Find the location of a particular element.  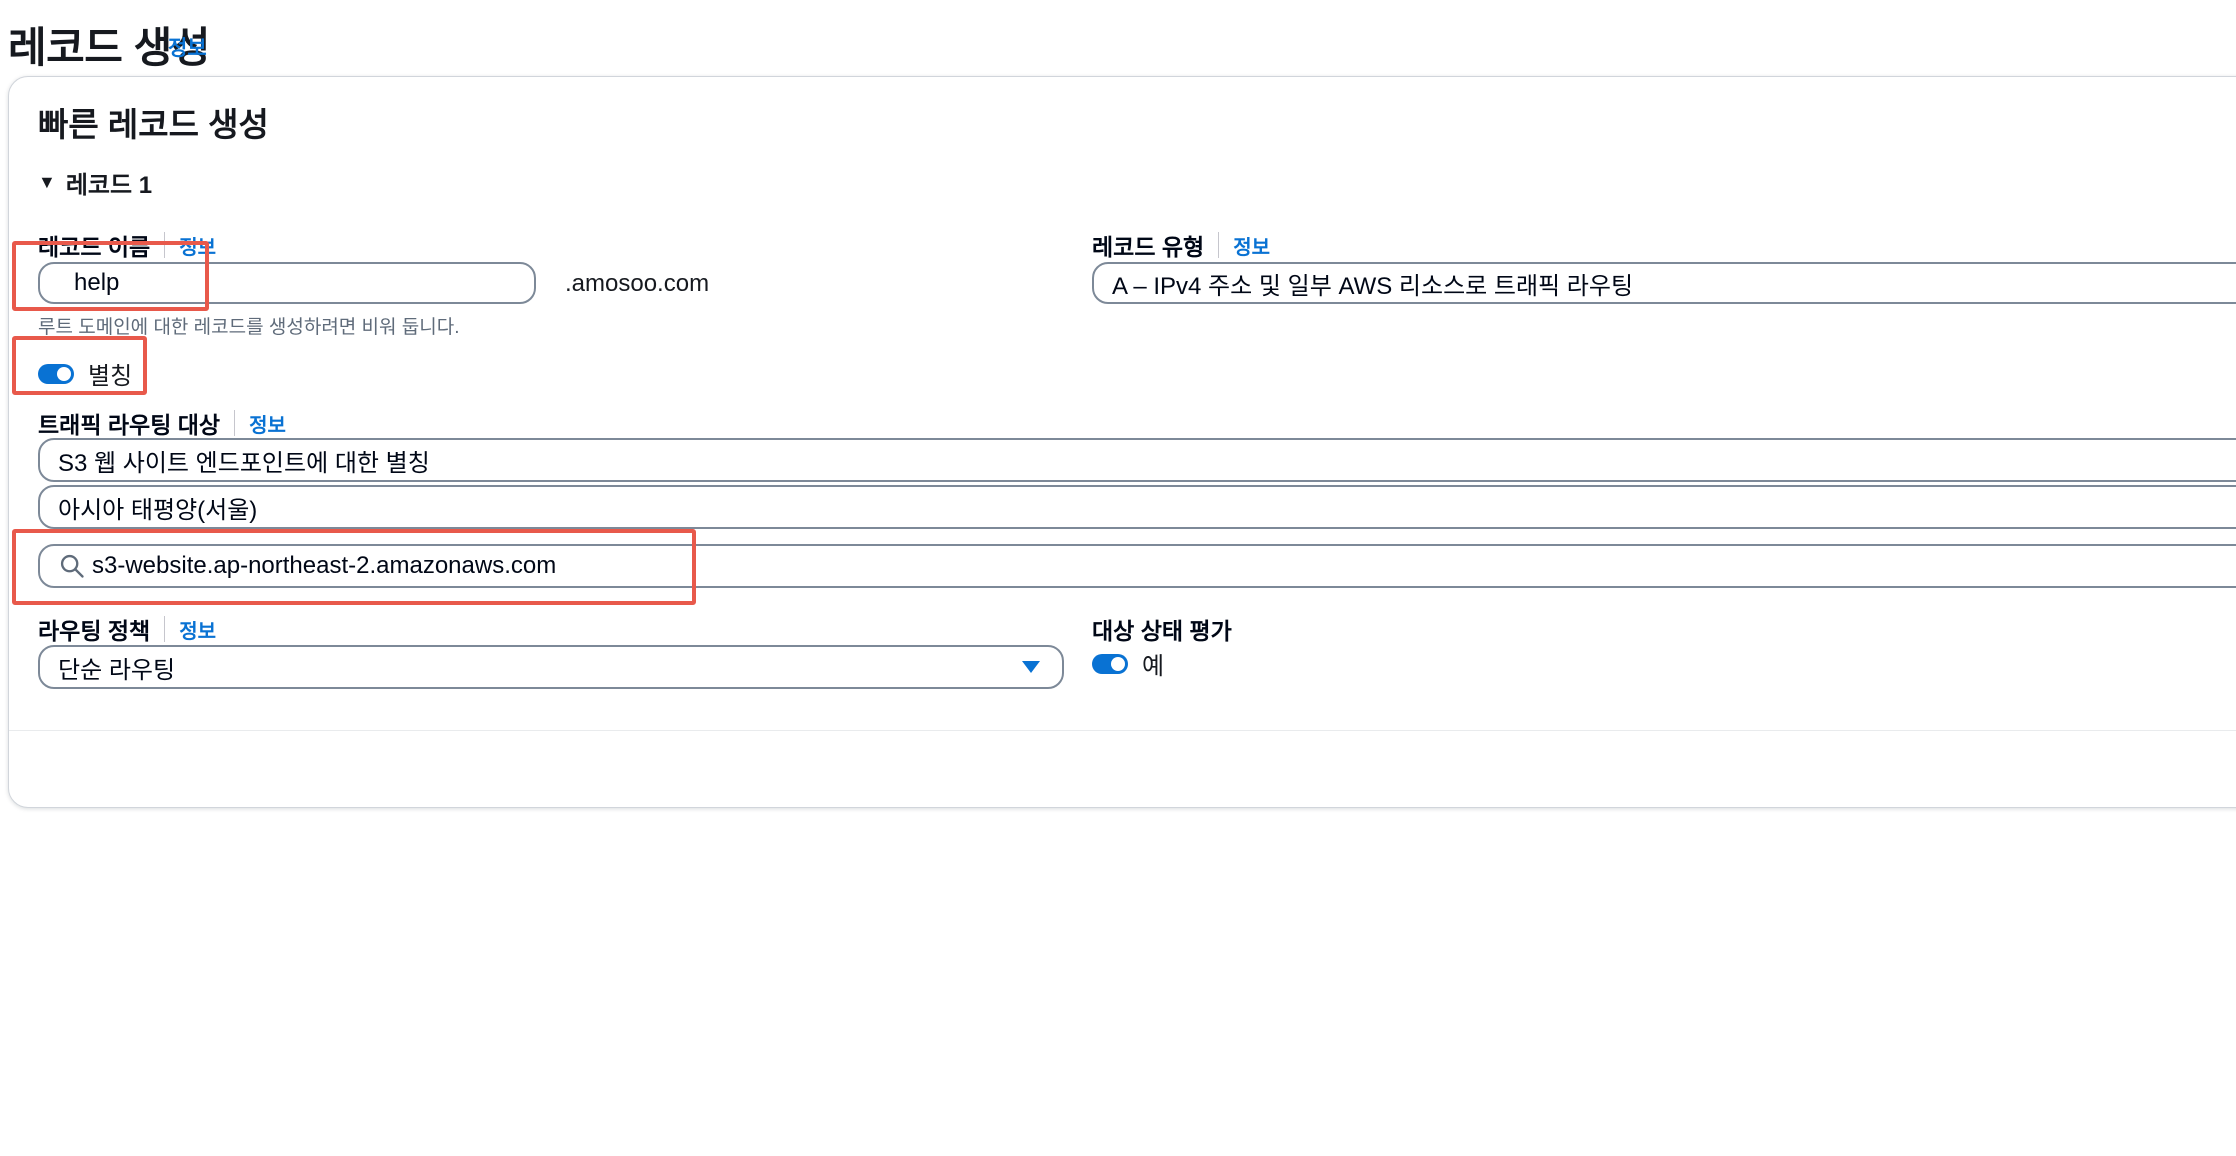

caret-down-icon: ▼ is located at coordinates (47, 182).